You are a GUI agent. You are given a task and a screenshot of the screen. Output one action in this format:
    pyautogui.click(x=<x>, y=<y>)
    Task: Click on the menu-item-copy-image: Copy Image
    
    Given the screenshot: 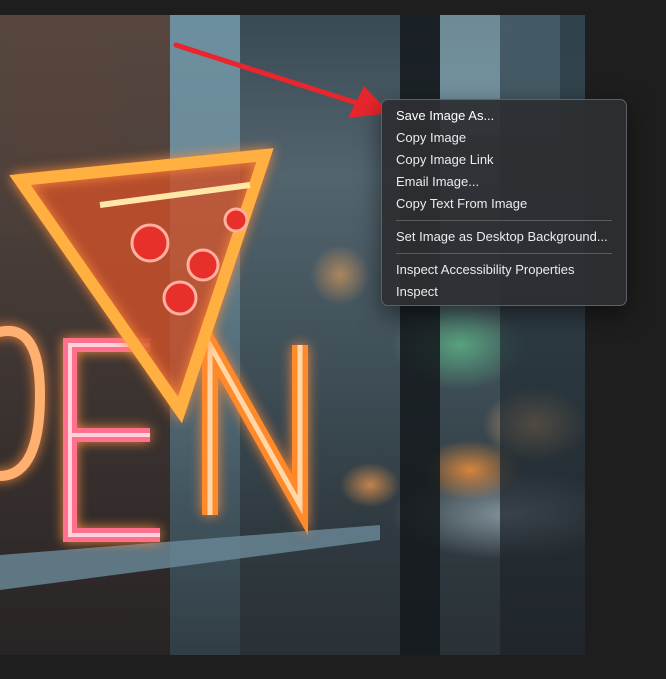 What is the action you would take?
    pyautogui.click(x=504, y=138)
    